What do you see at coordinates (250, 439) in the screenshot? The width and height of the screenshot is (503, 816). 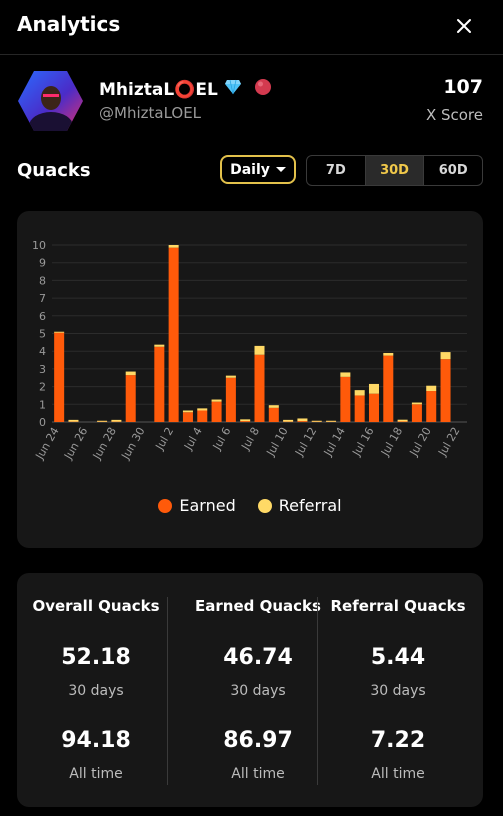 I see `x-tick-label: Jul 8` at bounding box center [250, 439].